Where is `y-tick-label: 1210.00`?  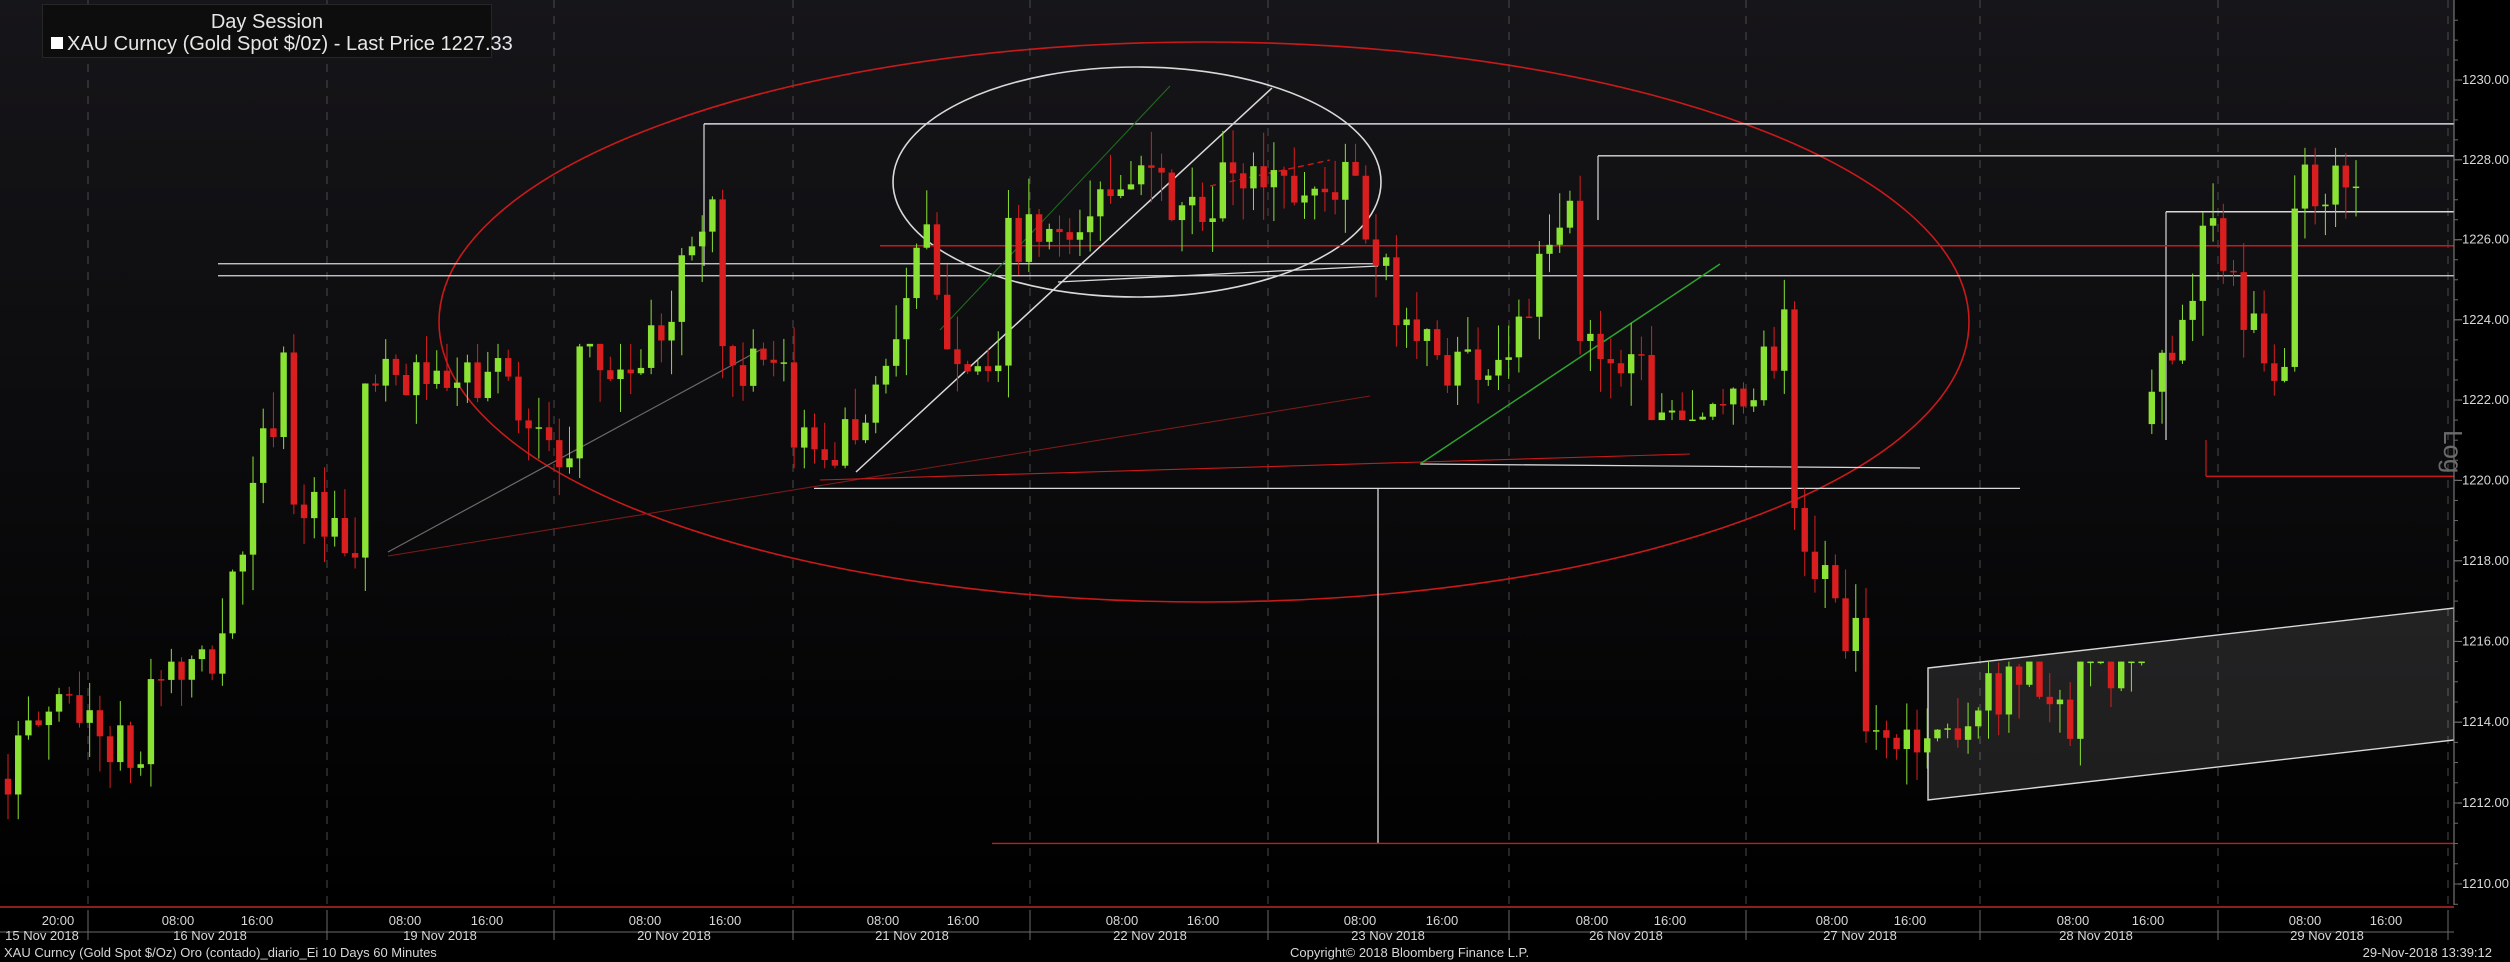 y-tick-label: 1210.00 is located at coordinates (2485, 883).